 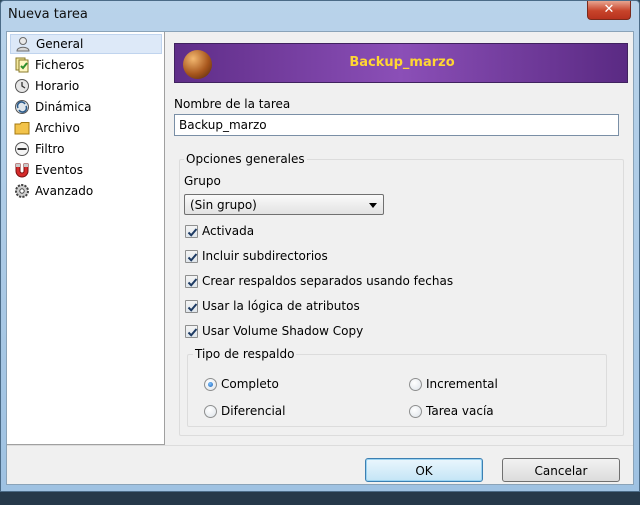 What do you see at coordinates (396, 125) in the screenshot?
I see `task-name-input` at bounding box center [396, 125].